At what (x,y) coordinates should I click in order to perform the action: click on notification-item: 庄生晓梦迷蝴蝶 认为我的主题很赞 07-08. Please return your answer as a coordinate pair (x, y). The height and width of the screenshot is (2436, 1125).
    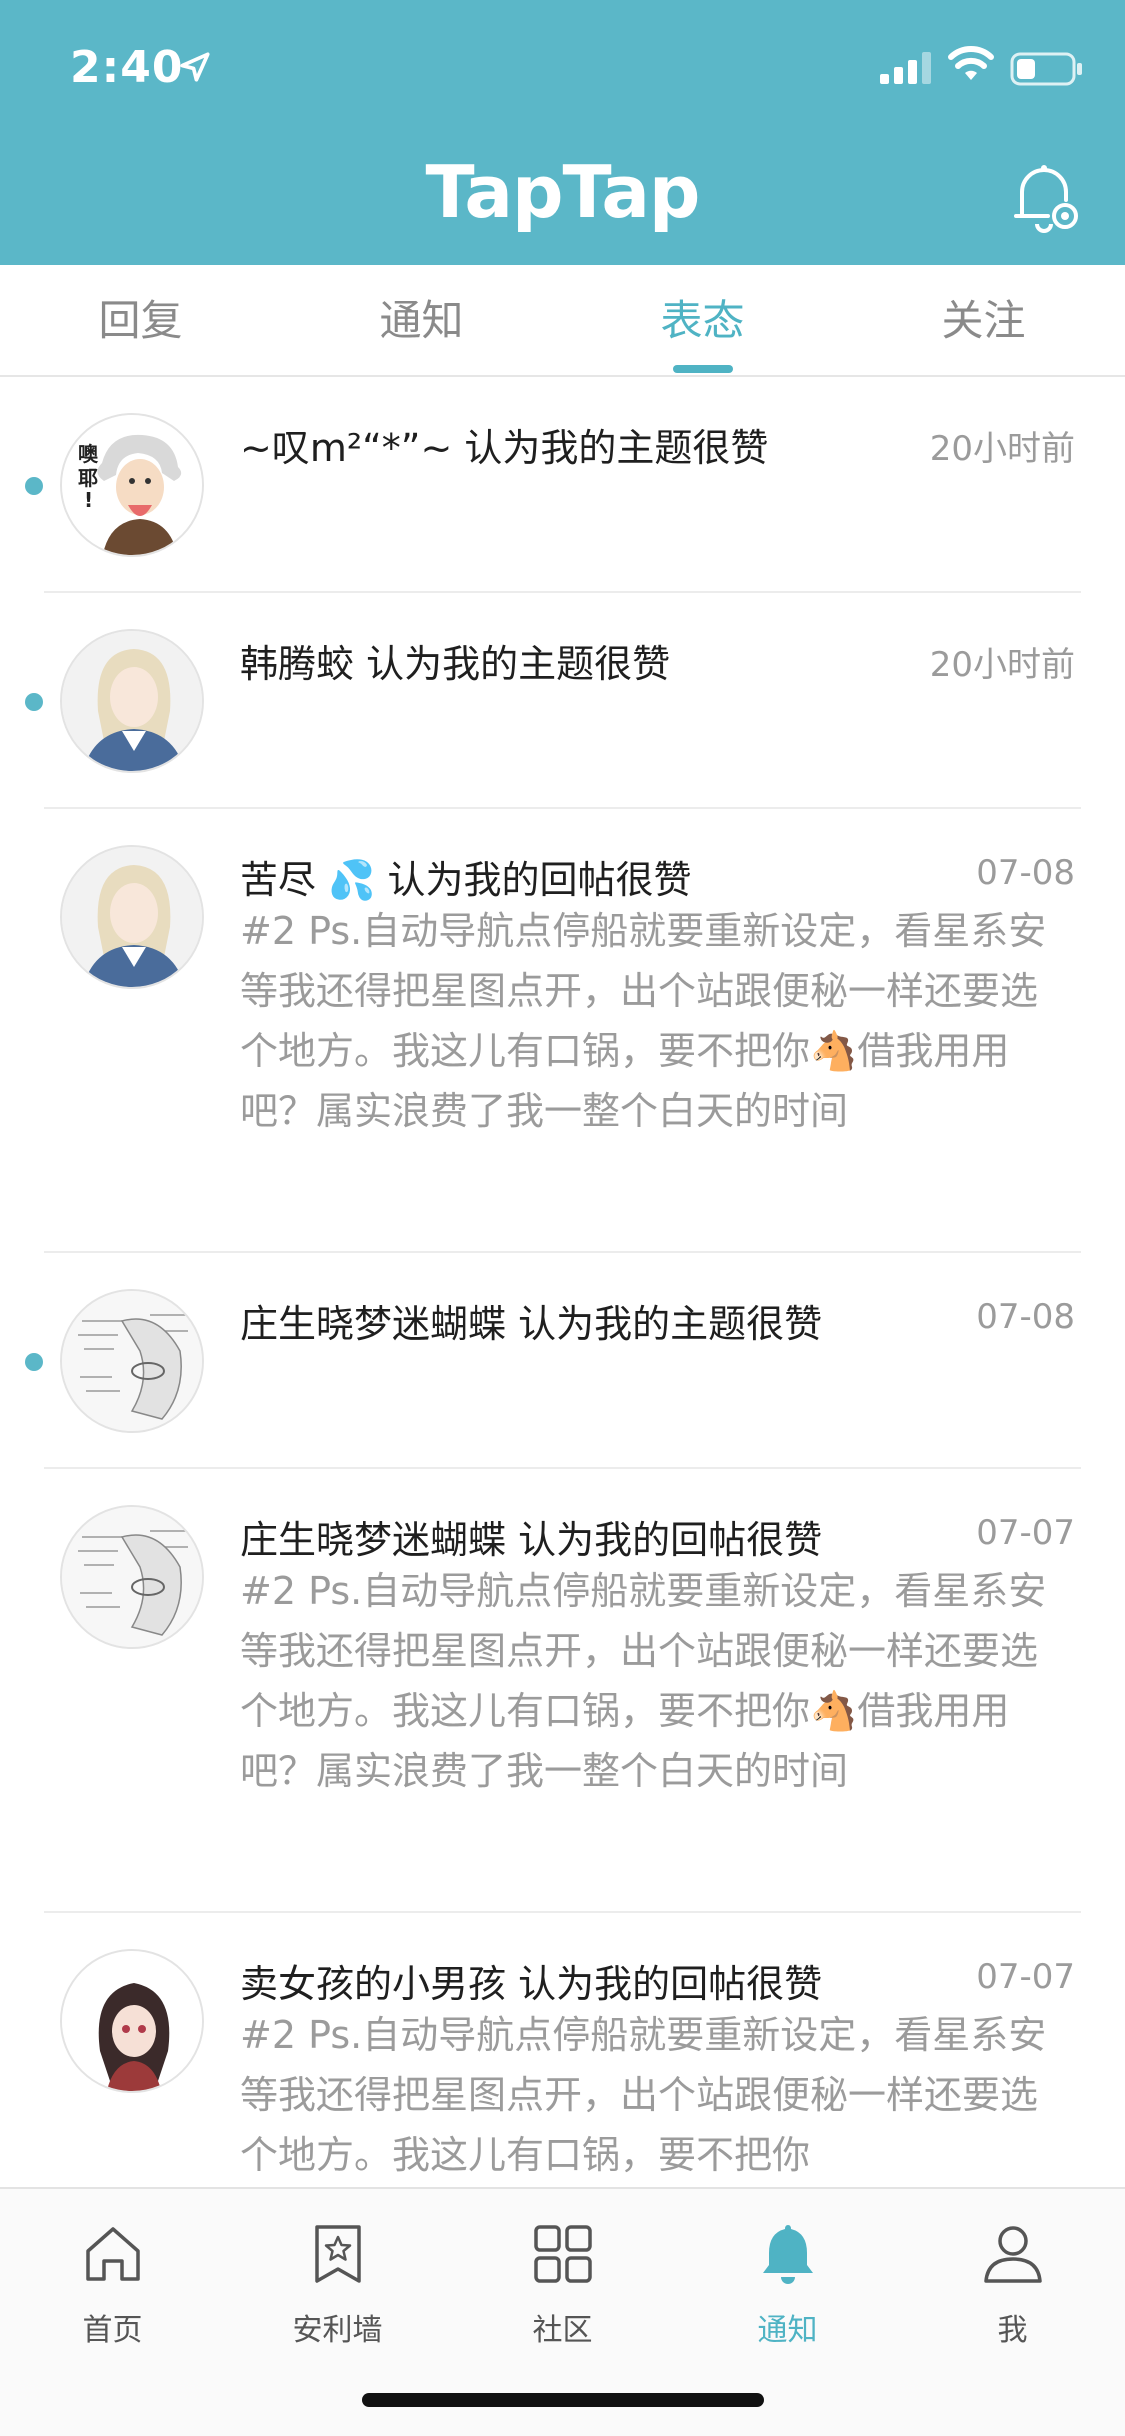
    Looking at the image, I should click on (562, 1361).